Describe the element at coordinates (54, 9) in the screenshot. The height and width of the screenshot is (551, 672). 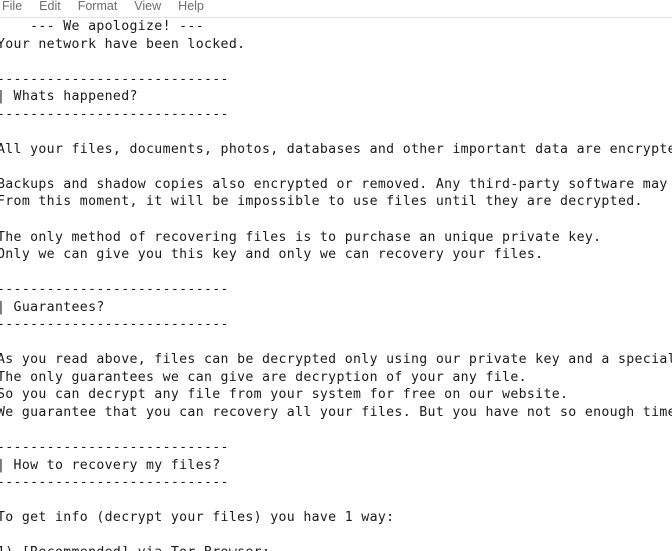
I see `menu-item-edit: Edit` at that location.